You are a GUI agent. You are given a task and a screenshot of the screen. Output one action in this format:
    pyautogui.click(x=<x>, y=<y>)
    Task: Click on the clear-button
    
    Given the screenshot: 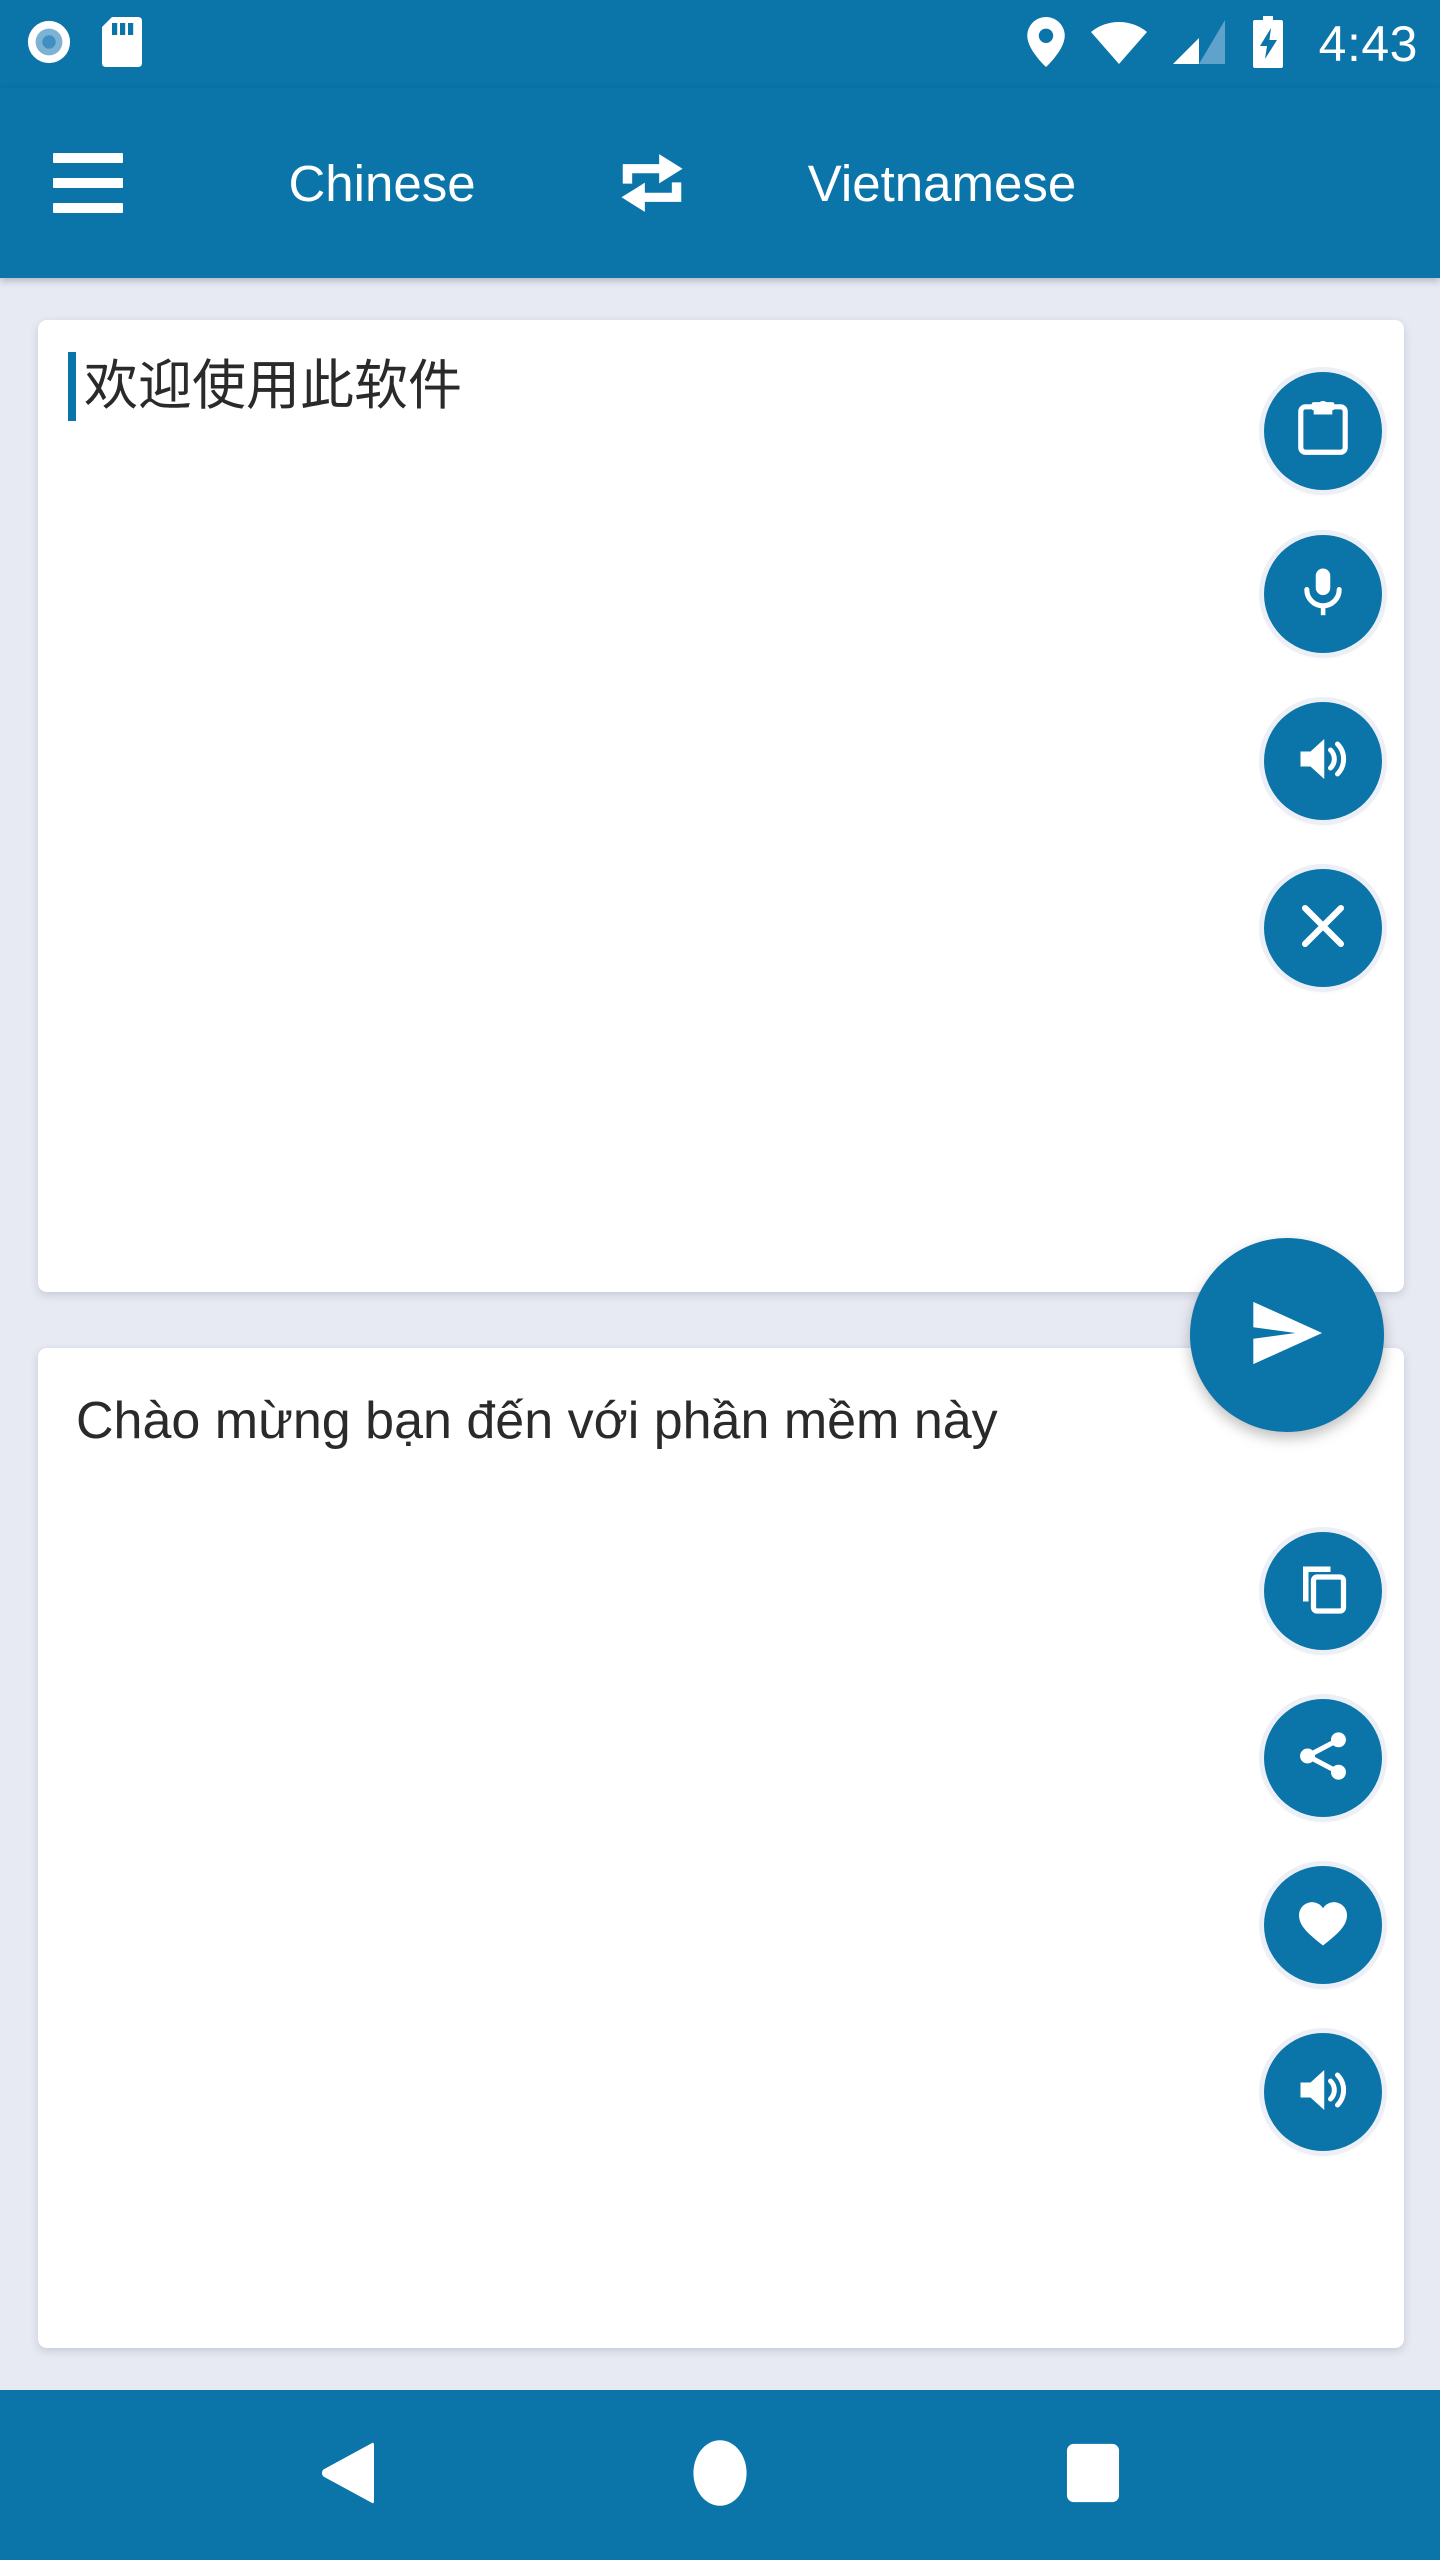 What is the action you would take?
    pyautogui.click(x=1323, y=928)
    